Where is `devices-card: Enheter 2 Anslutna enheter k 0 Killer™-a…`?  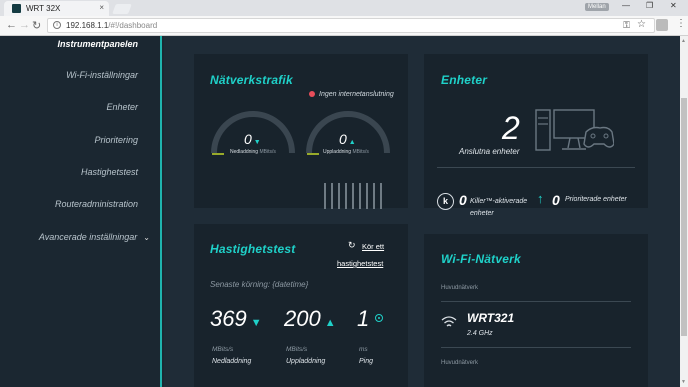
devices-card: Enheter 2 Anslutna enheter k 0 Killer™-a… is located at coordinates (536, 135).